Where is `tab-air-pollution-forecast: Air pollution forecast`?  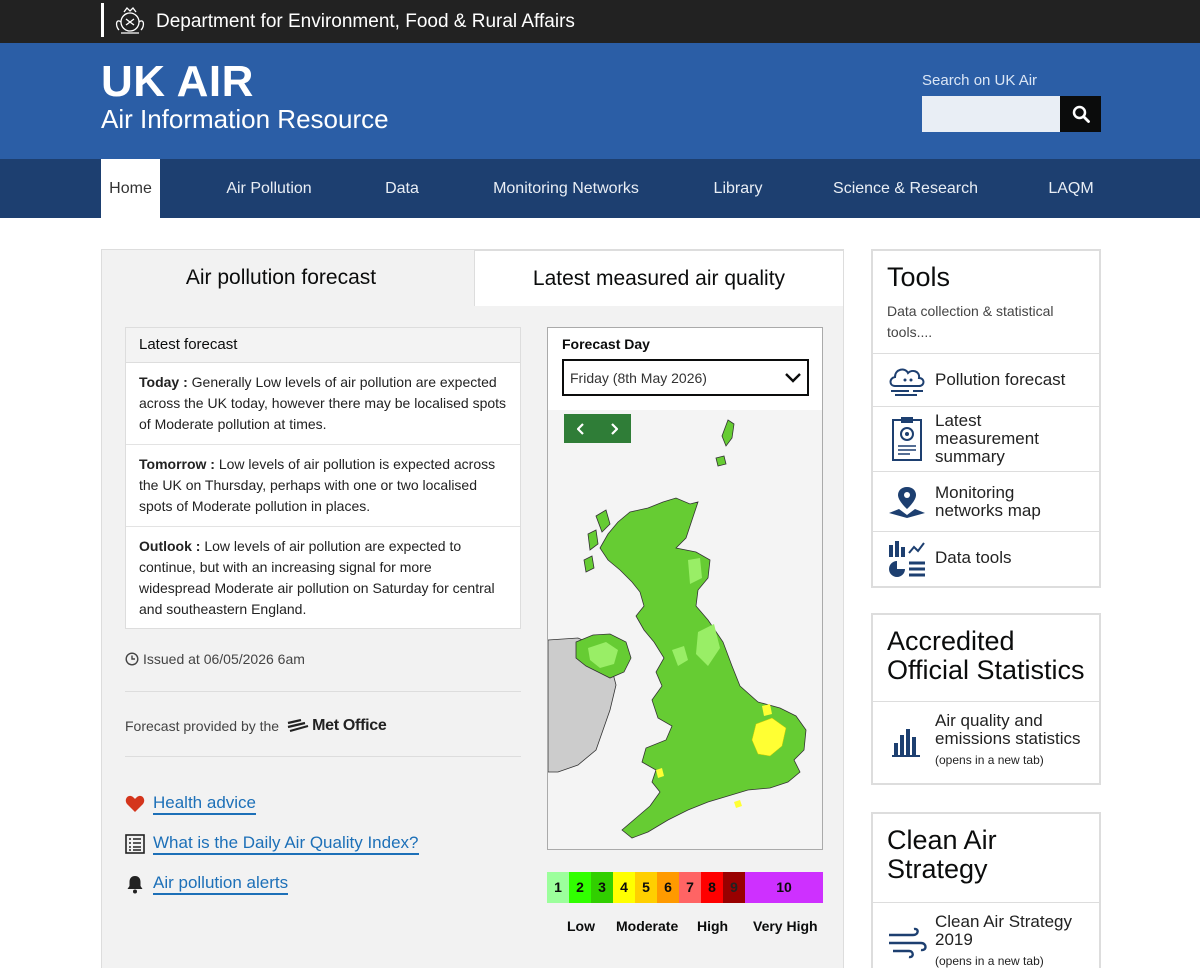
tab-air-pollution-forecast: Air pollution forecast is located at coordinates (281, 278).